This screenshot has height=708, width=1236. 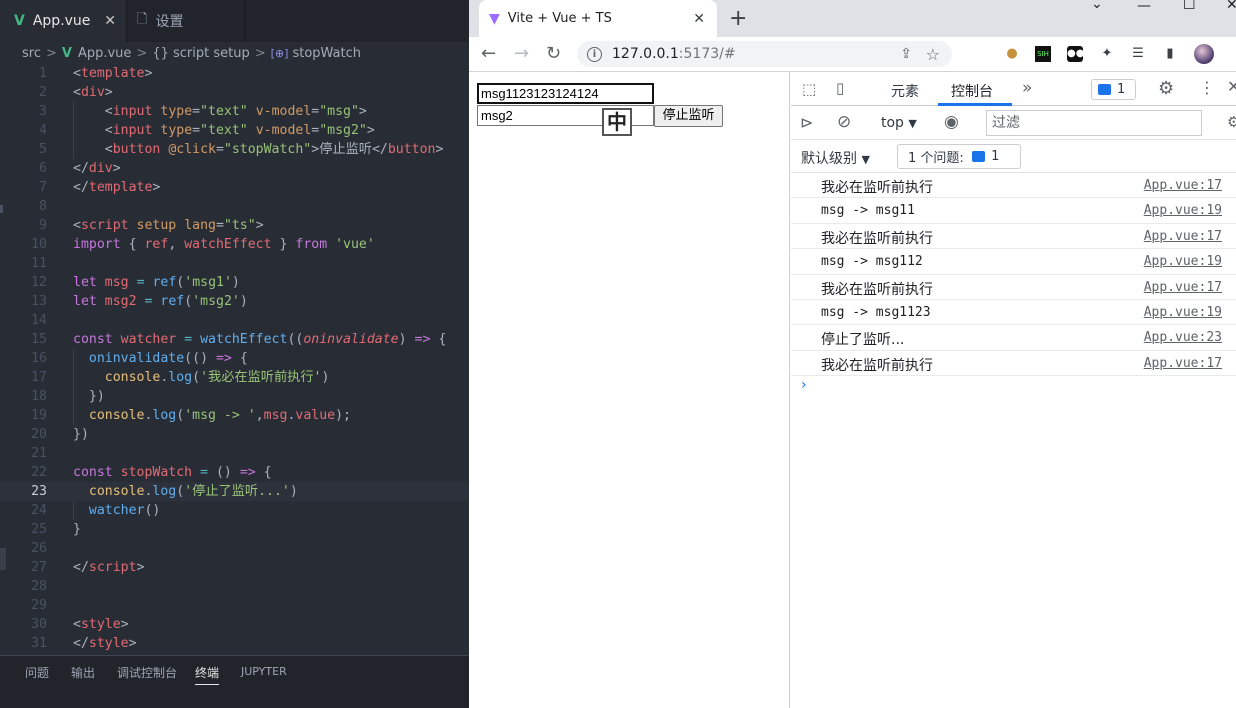 I want to click on code-line-current: 23 console.log('停止了监听...'), so click(x=234, y=491).